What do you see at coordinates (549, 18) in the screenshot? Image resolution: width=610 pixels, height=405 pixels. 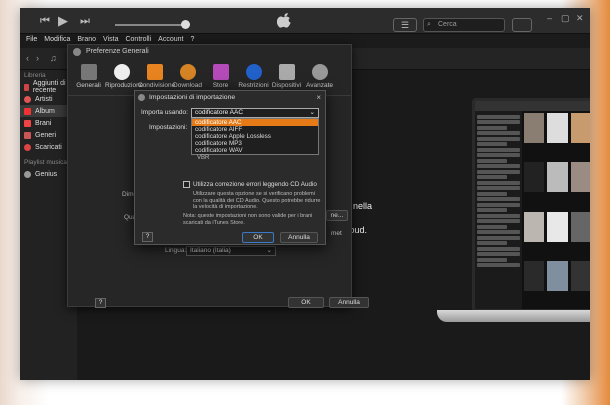 I see `minimize-icon: –` at bounding box center [549, 18].